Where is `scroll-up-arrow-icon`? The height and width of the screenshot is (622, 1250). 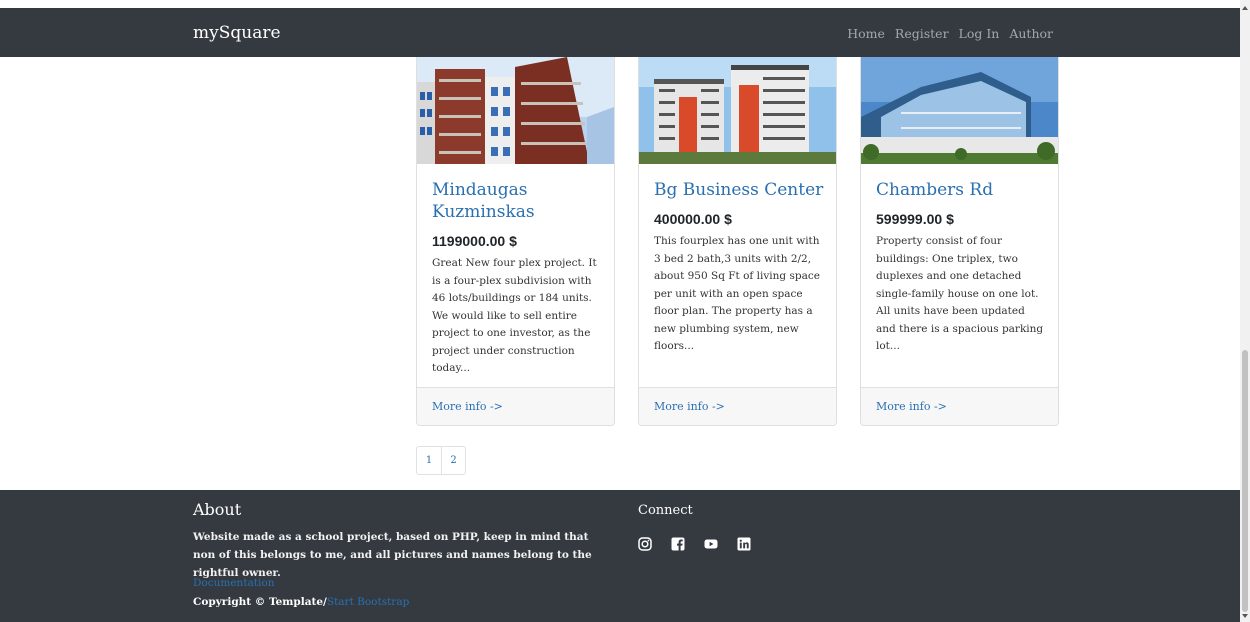
scroll-up-arrow-icon is located at coordinates (1245, 8).